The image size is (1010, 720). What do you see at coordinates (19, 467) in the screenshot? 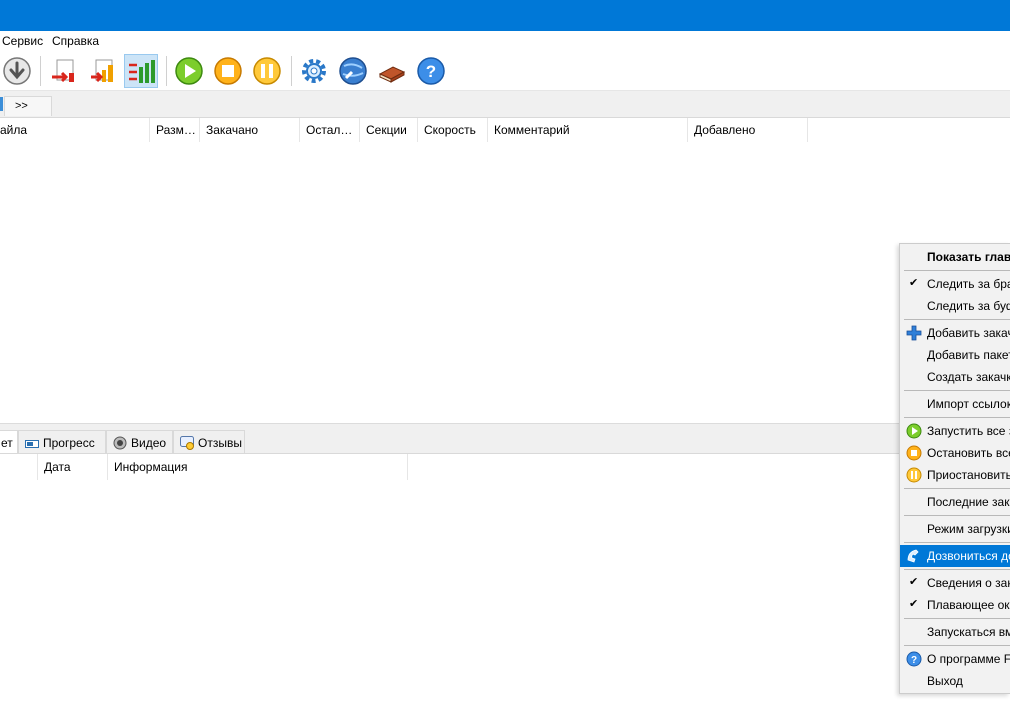
I see `col-log-type` at bounding box center [19, 467].